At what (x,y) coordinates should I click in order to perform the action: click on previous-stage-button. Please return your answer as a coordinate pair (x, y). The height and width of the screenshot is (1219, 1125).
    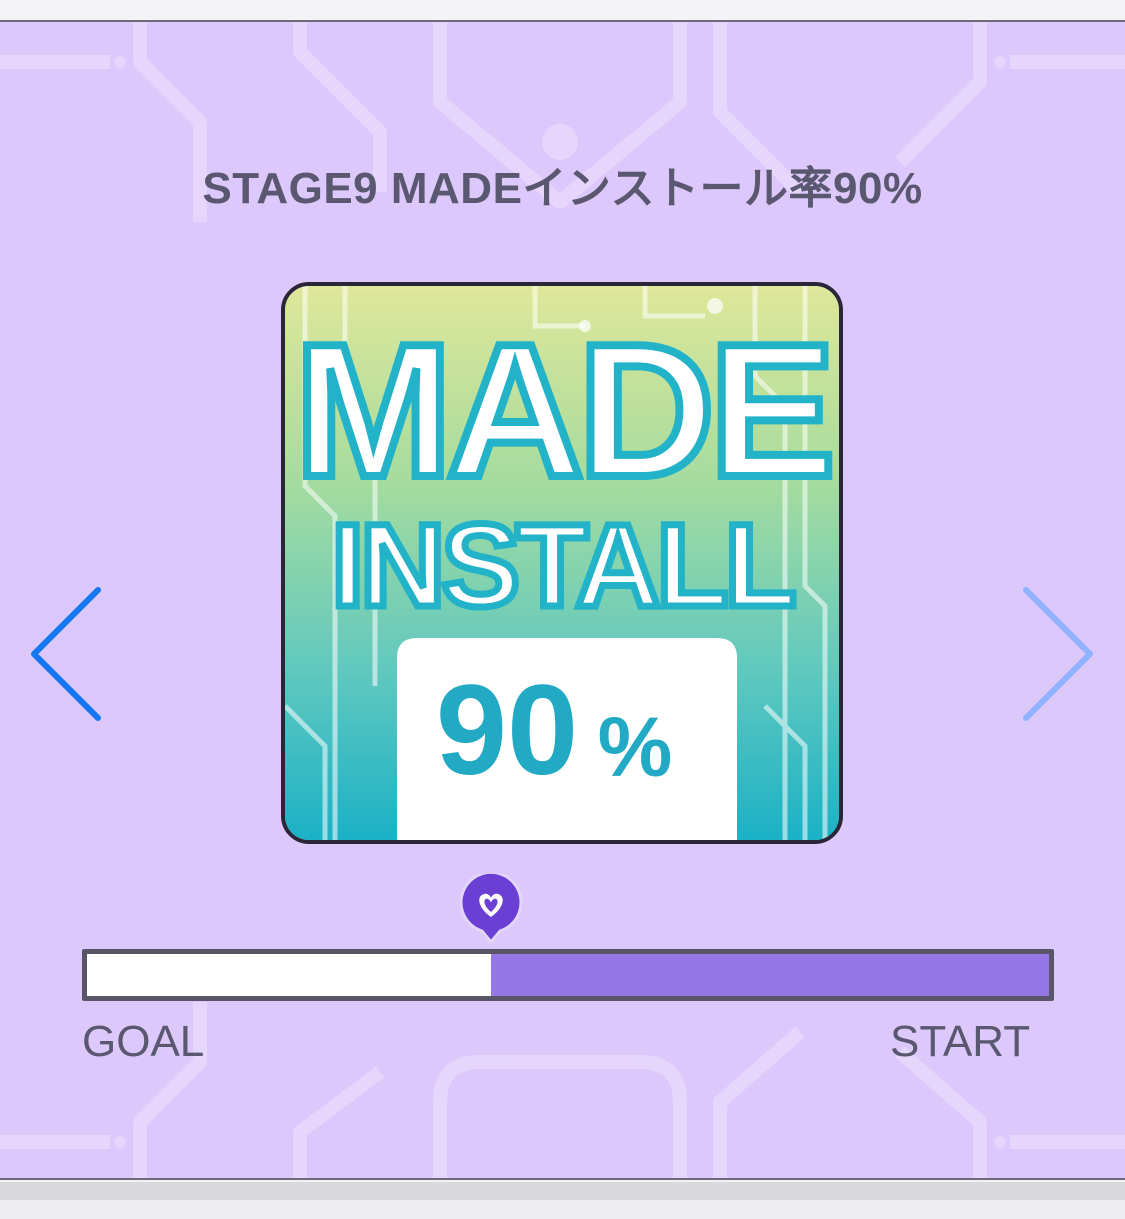
    Looking at the image, I should click on (65, 652).